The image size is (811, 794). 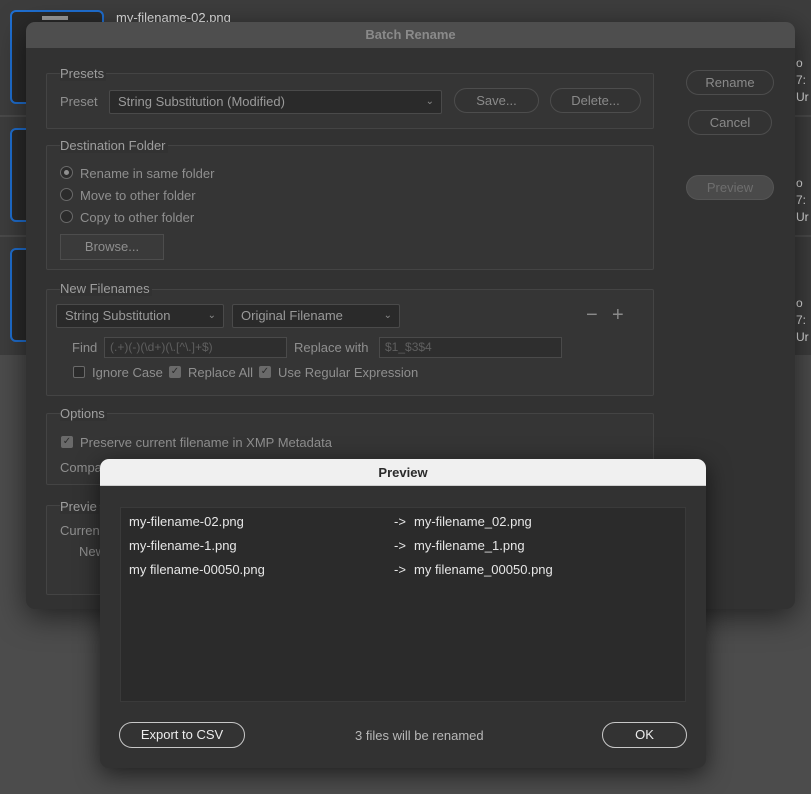 What do you see at coordinates (183, 545) in the screenshot?
I see `original-filename: my-filename-1.png` at bounding box center [183, 545].